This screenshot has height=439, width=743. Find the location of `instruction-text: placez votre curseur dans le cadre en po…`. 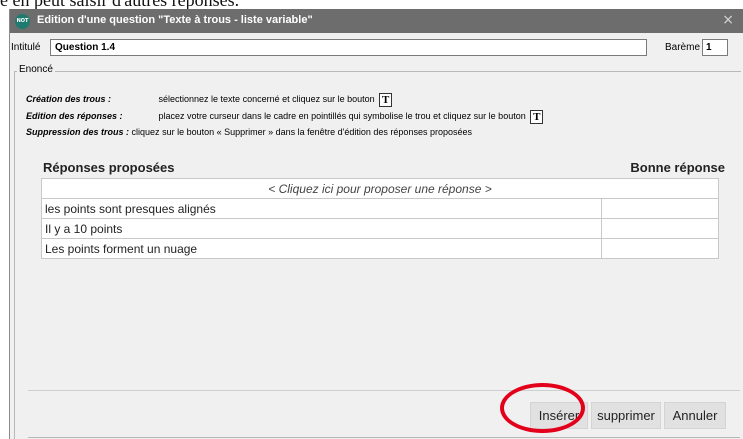

instruction-text: placez votre curseur dans le cadre en po… is located at coordinates (342, 116).